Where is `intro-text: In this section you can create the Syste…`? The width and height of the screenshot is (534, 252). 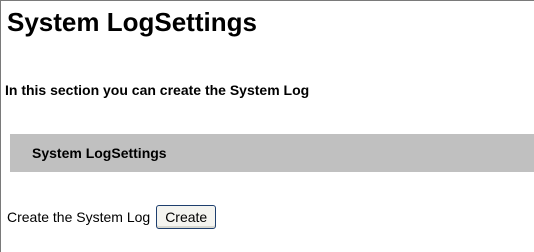 intro-text: In this section you can create the Syste… is located at coordinates (157, 90).